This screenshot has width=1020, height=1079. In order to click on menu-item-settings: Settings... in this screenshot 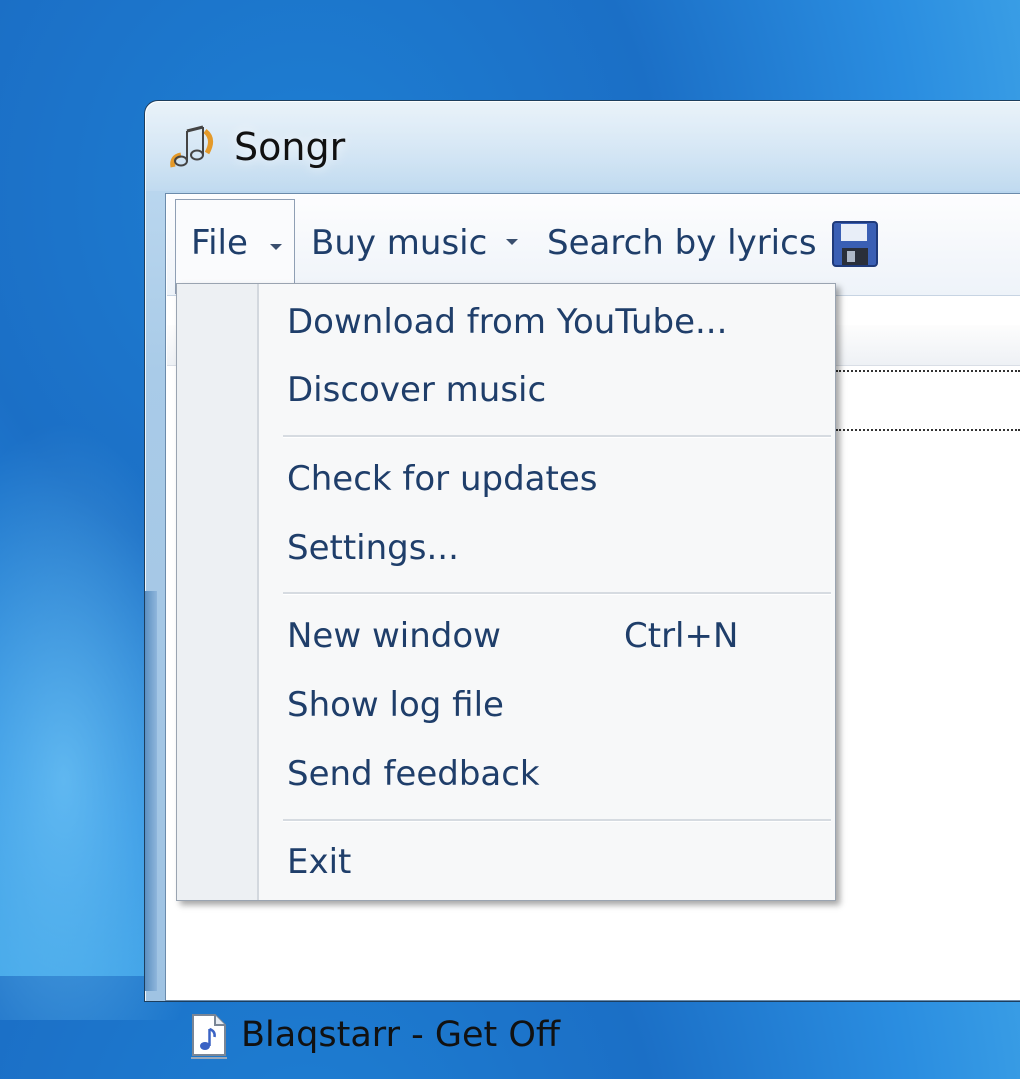, I will do `click(373, 548)`.